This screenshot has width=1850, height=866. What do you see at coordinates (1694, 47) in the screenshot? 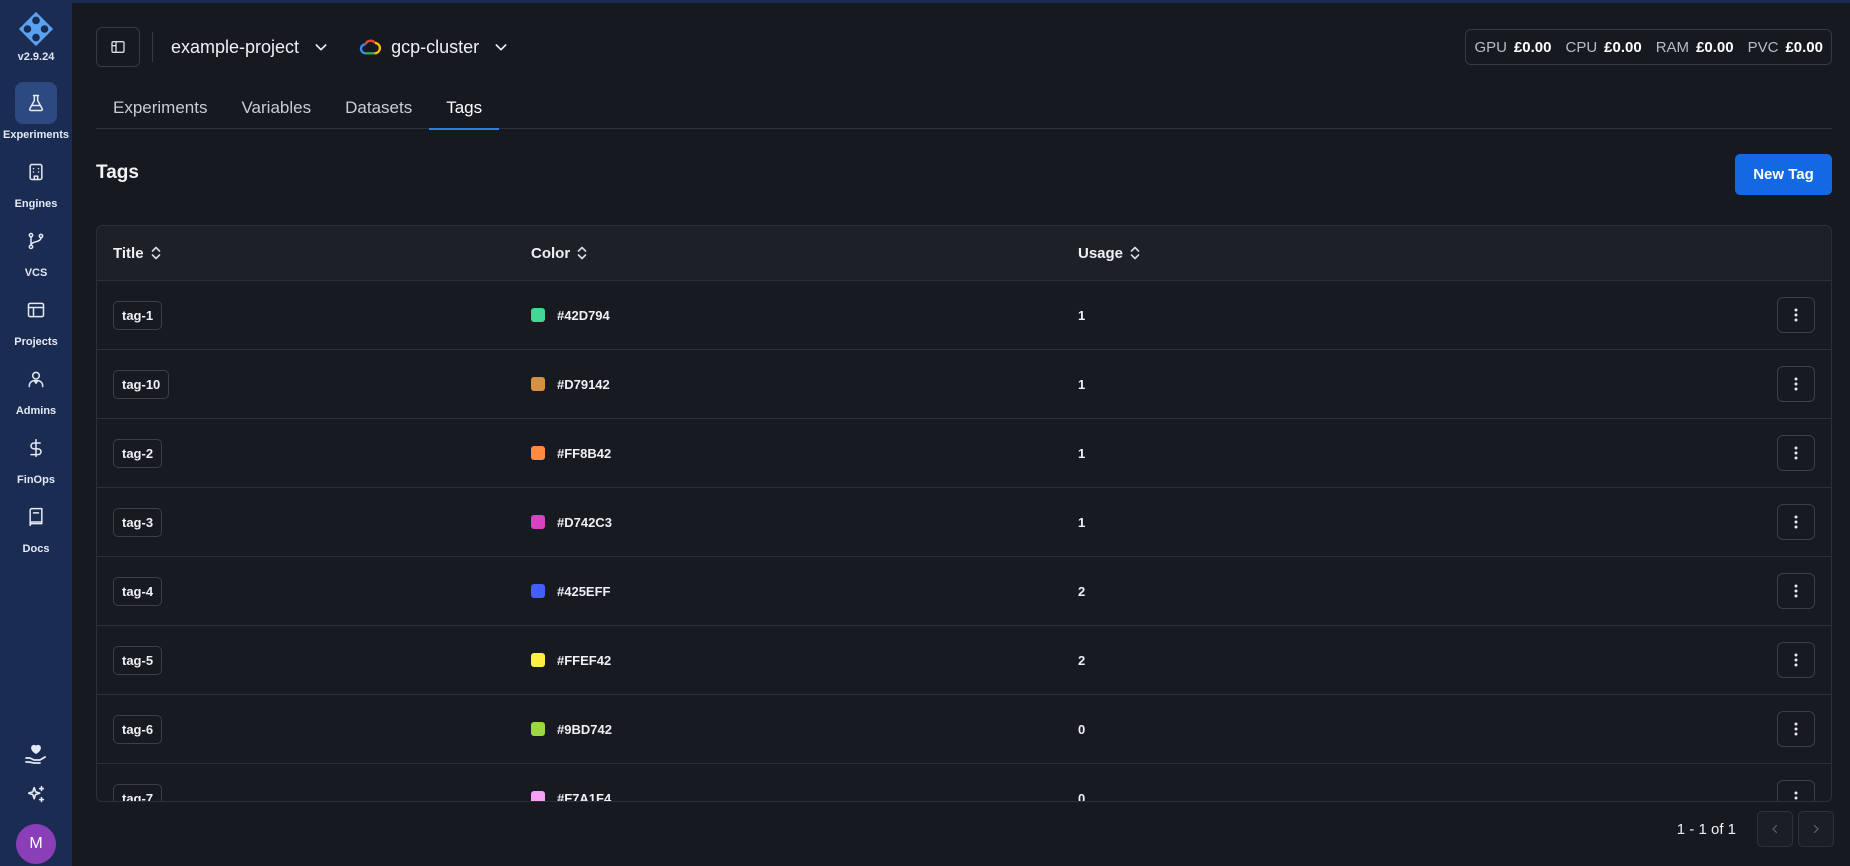
I see `resource-ram: RAM £0.00` at bounding box center [1694, 47].